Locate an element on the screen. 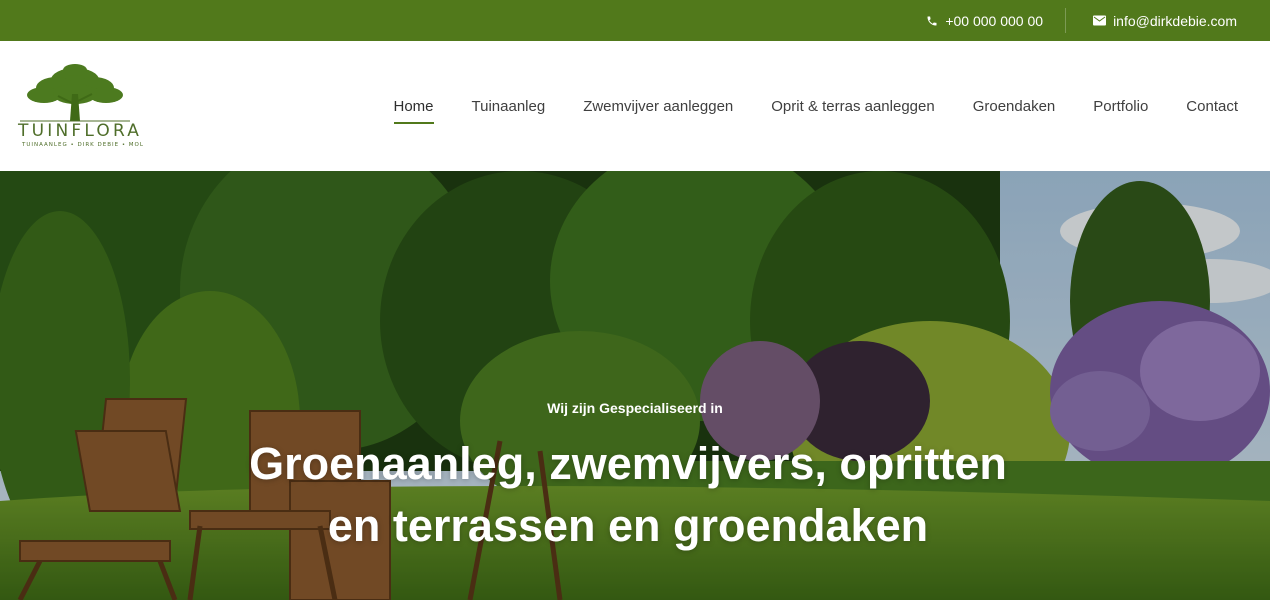 The width and height of the screenshot is (1270, 600). phone-link: +00 000 000 00 is located at coordinates (984, 20).